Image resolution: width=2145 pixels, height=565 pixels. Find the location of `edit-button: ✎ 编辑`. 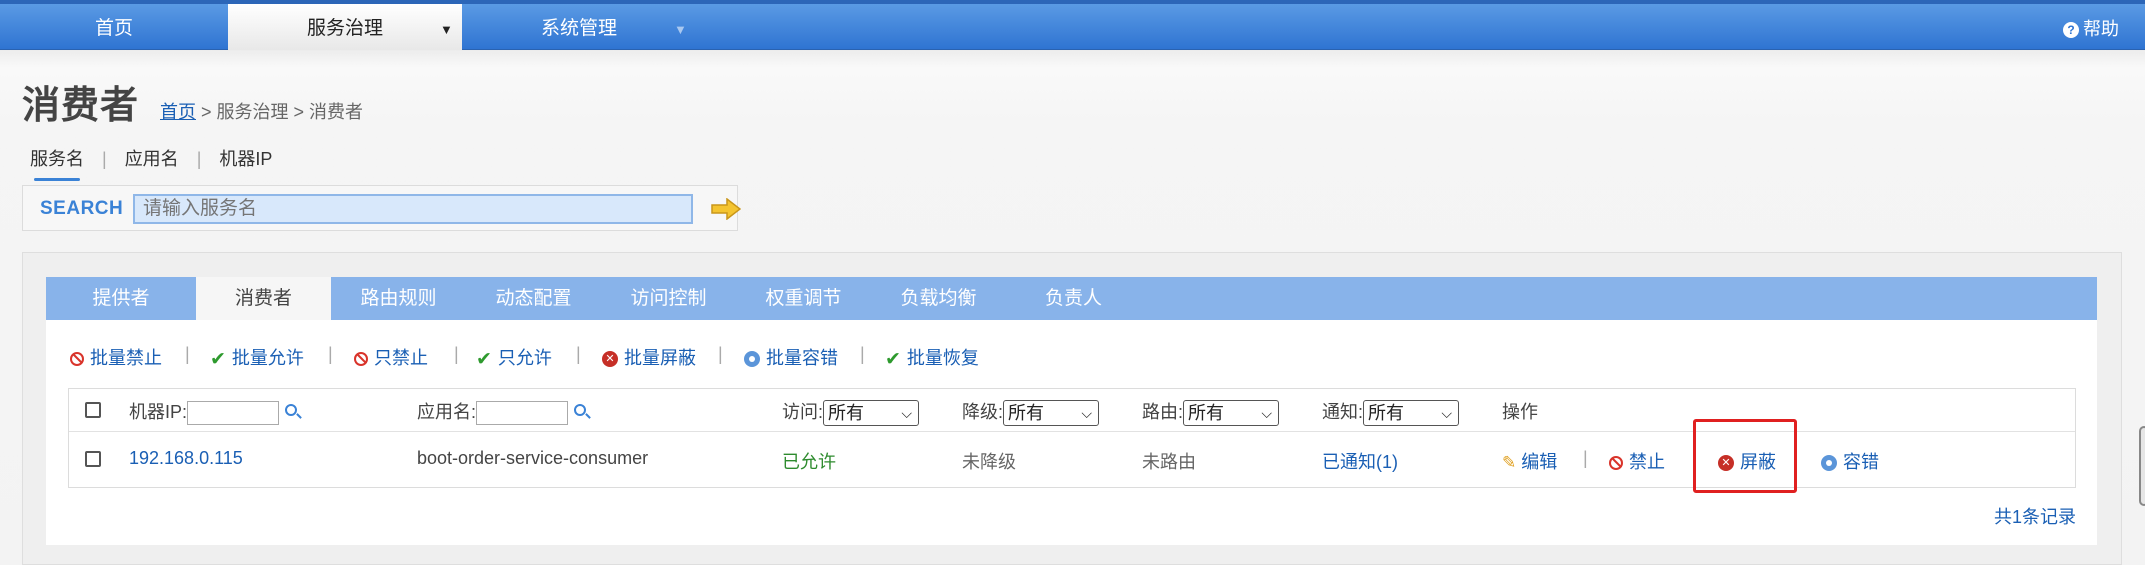

edit-button: ✎ 编辑 is located at coordinates (1529, 461).